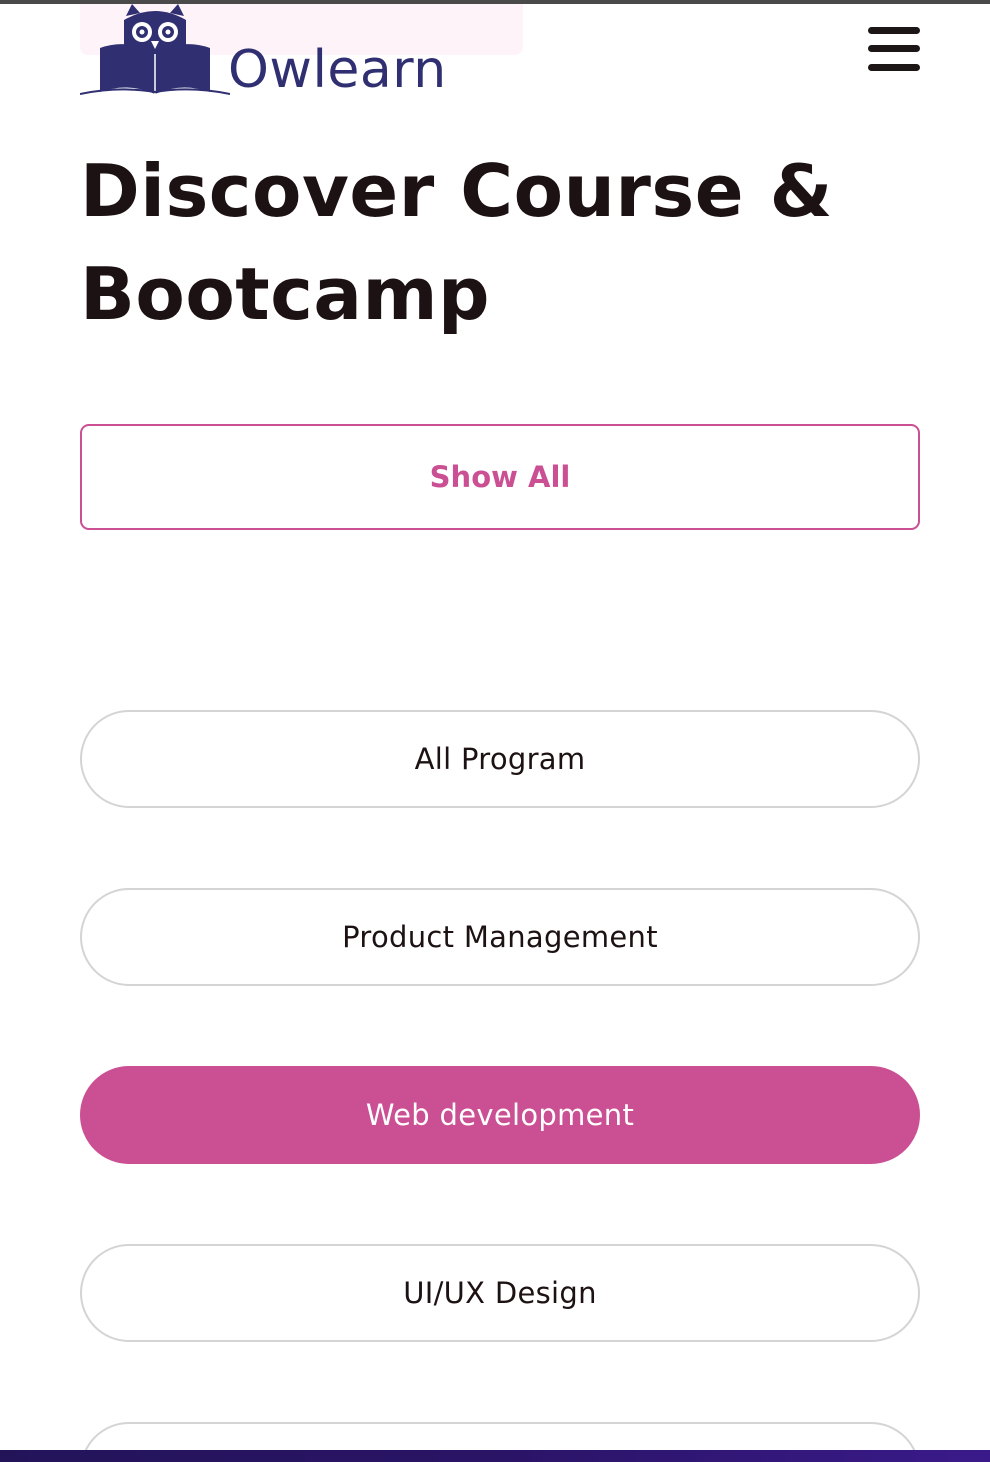 Image resolution: width=990 pixels, height=1462 pixels. Describe the element at coordinates (285, 294) in the screenshot. I see `title-line-2: Bootcamp` at that location.